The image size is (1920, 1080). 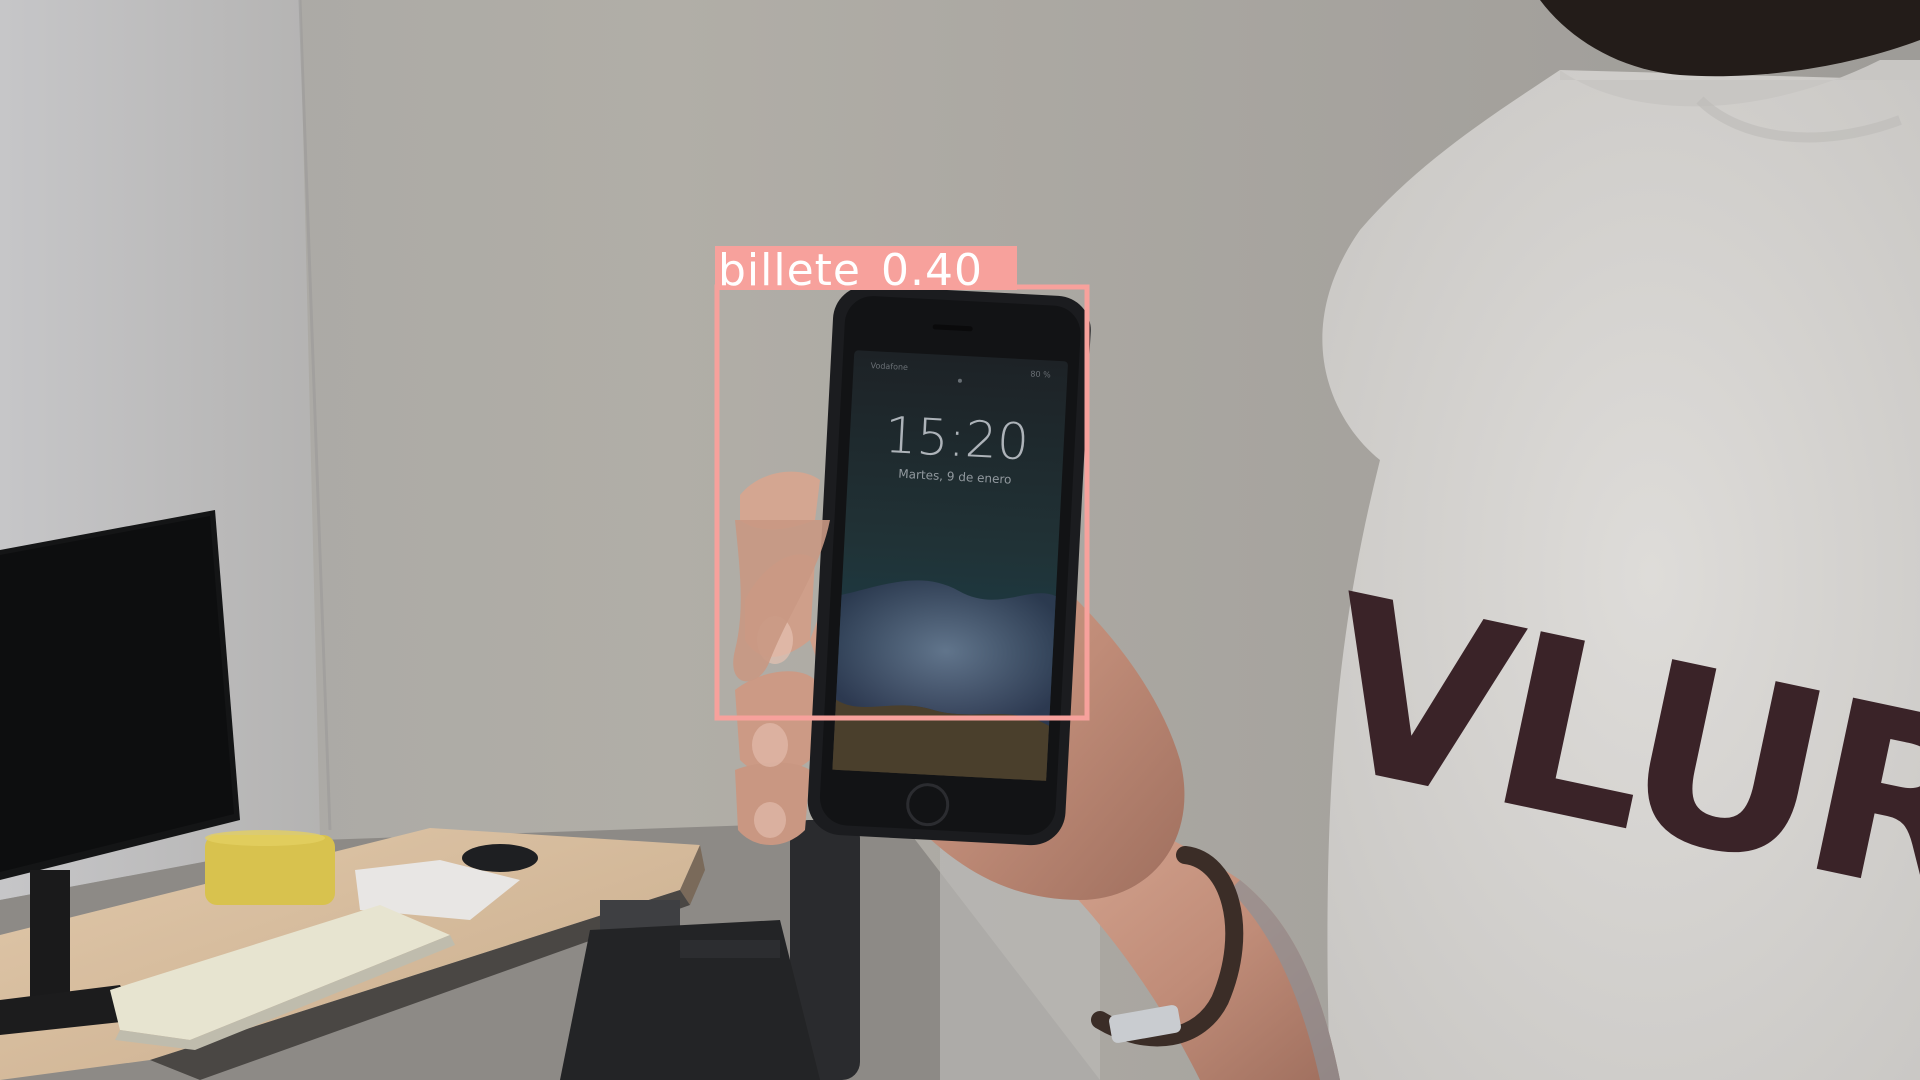 What do you see at coordinates (956, 438) in the screenshot?
I see `lock-time: 15:20` at bounding box center [956, 438].